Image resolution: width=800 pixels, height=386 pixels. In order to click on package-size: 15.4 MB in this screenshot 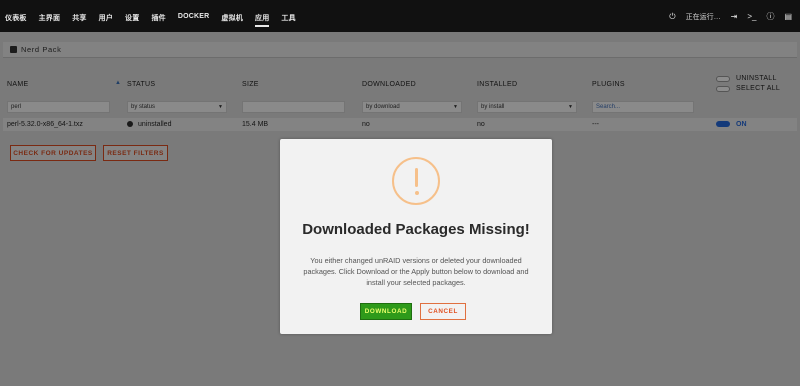, I will do `click(255, 124)`.